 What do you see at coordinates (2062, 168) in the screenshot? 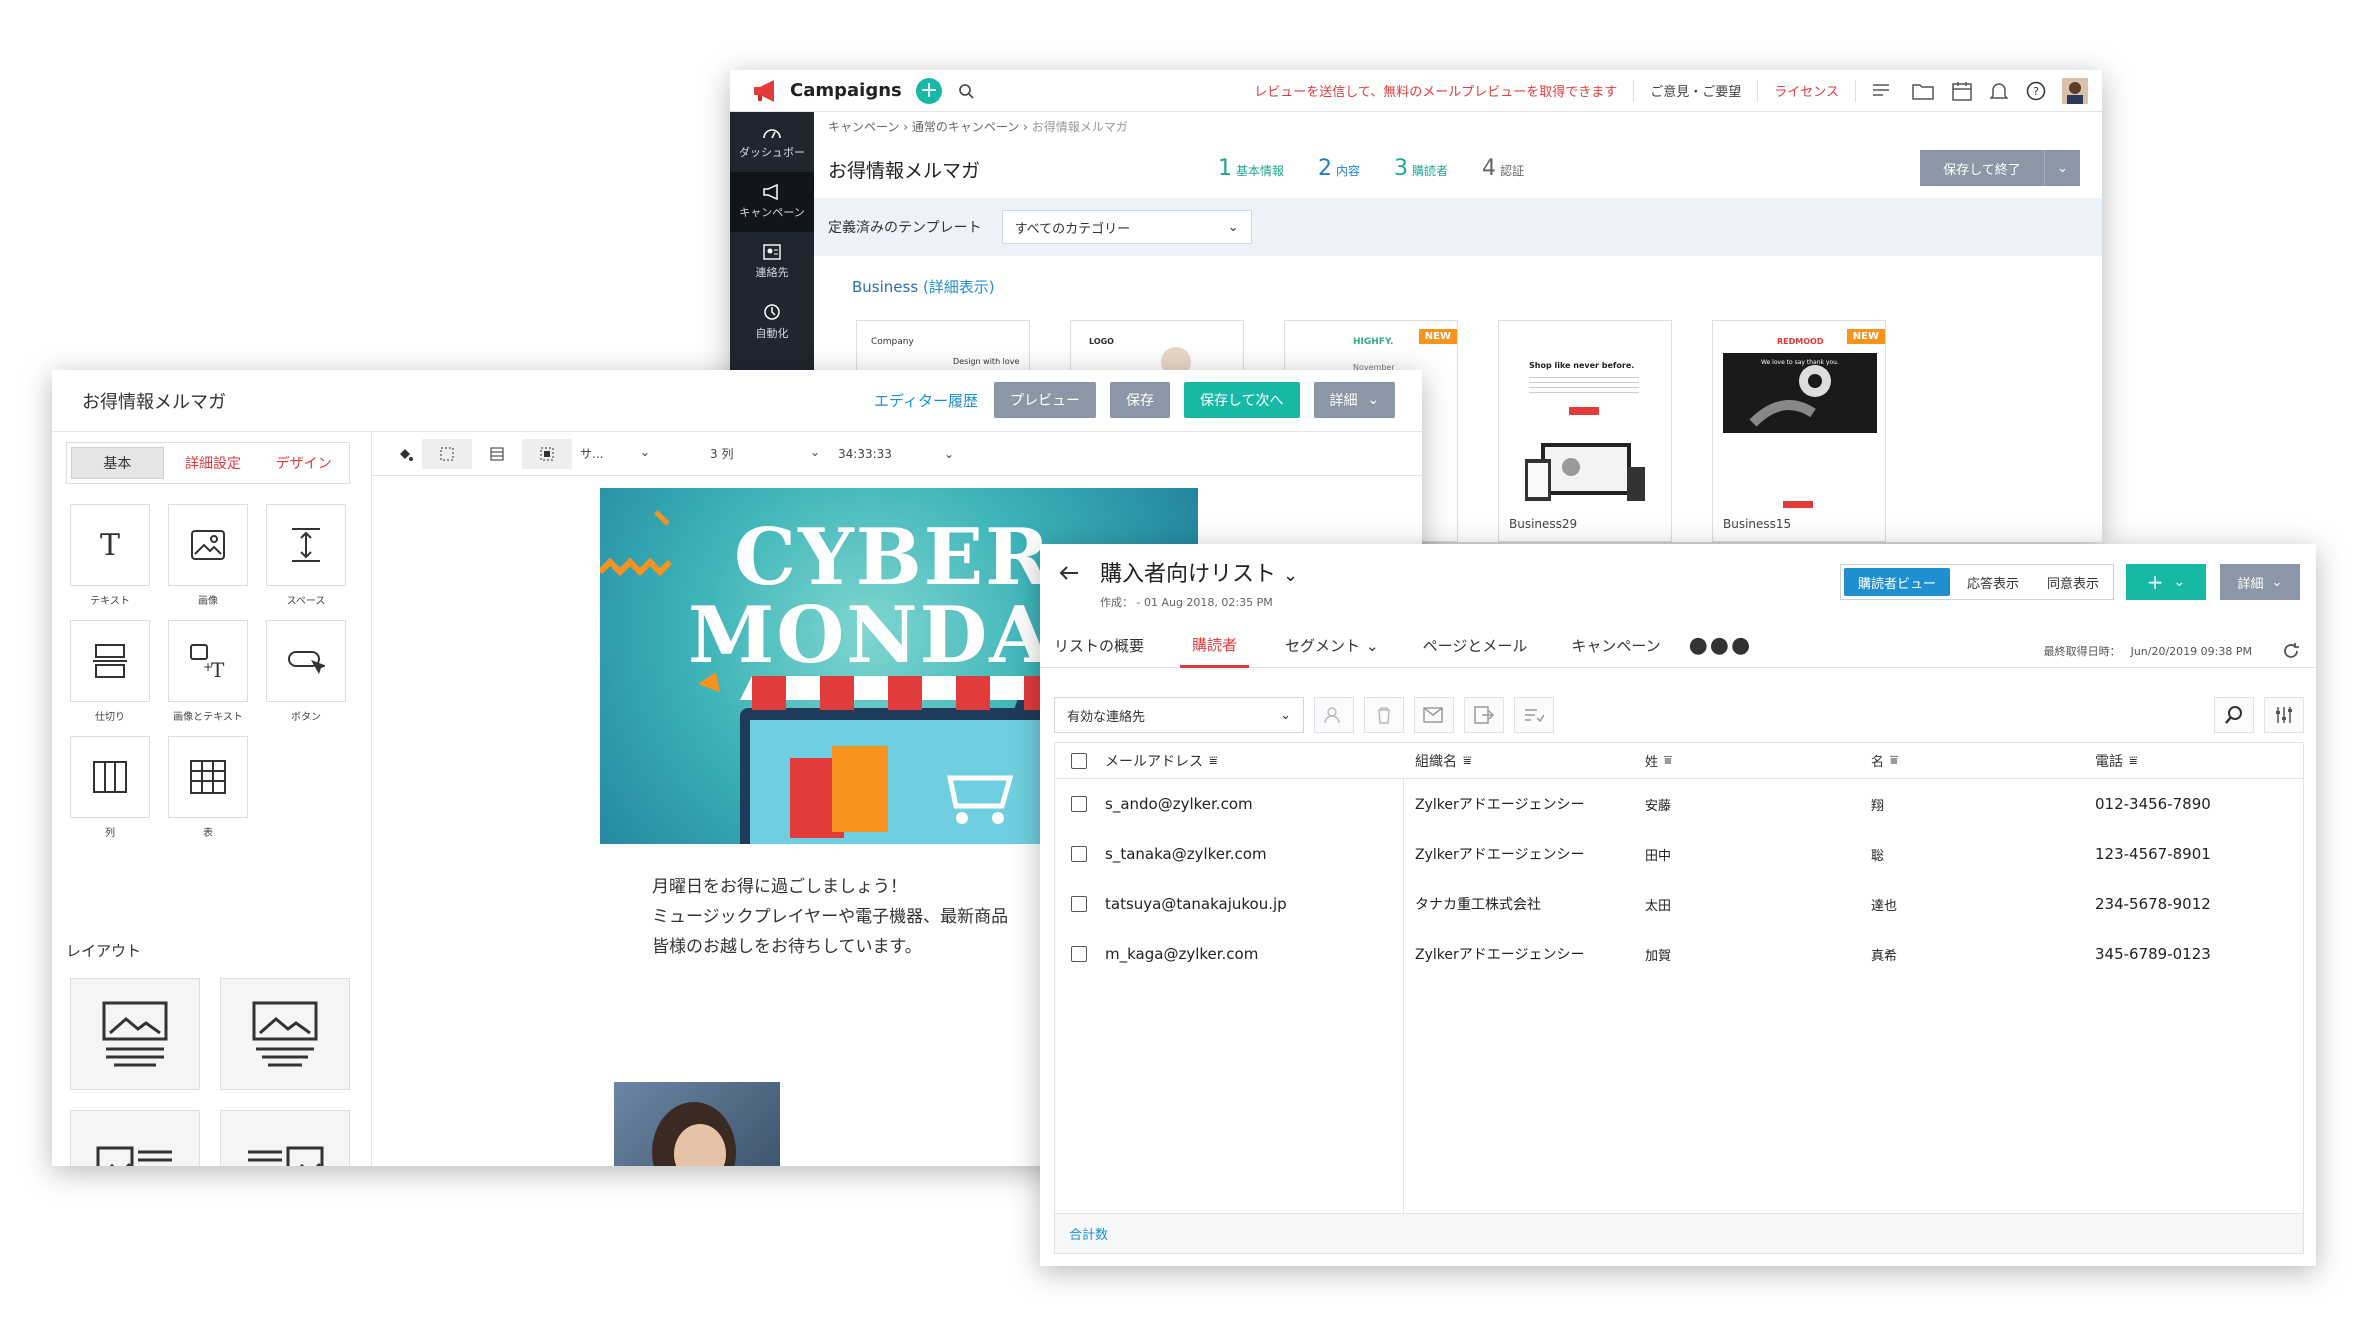
I see `chevron-down-icon: ⌄` at bounding box center [2062, 168].